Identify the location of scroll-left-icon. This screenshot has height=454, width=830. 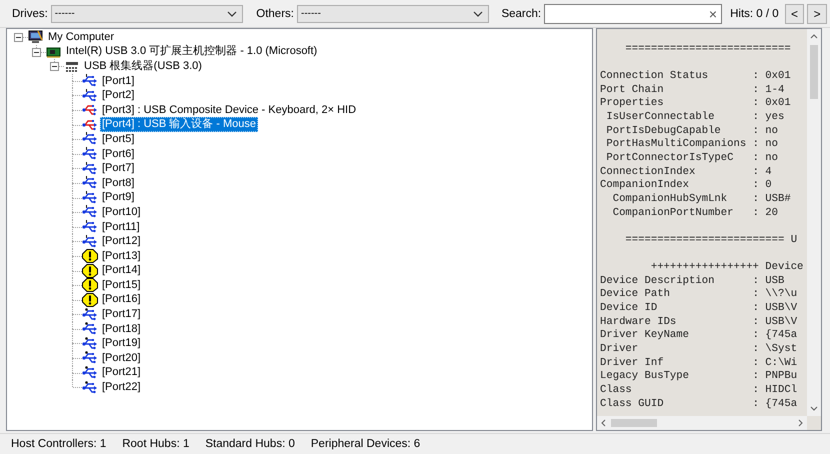
(603, 423).